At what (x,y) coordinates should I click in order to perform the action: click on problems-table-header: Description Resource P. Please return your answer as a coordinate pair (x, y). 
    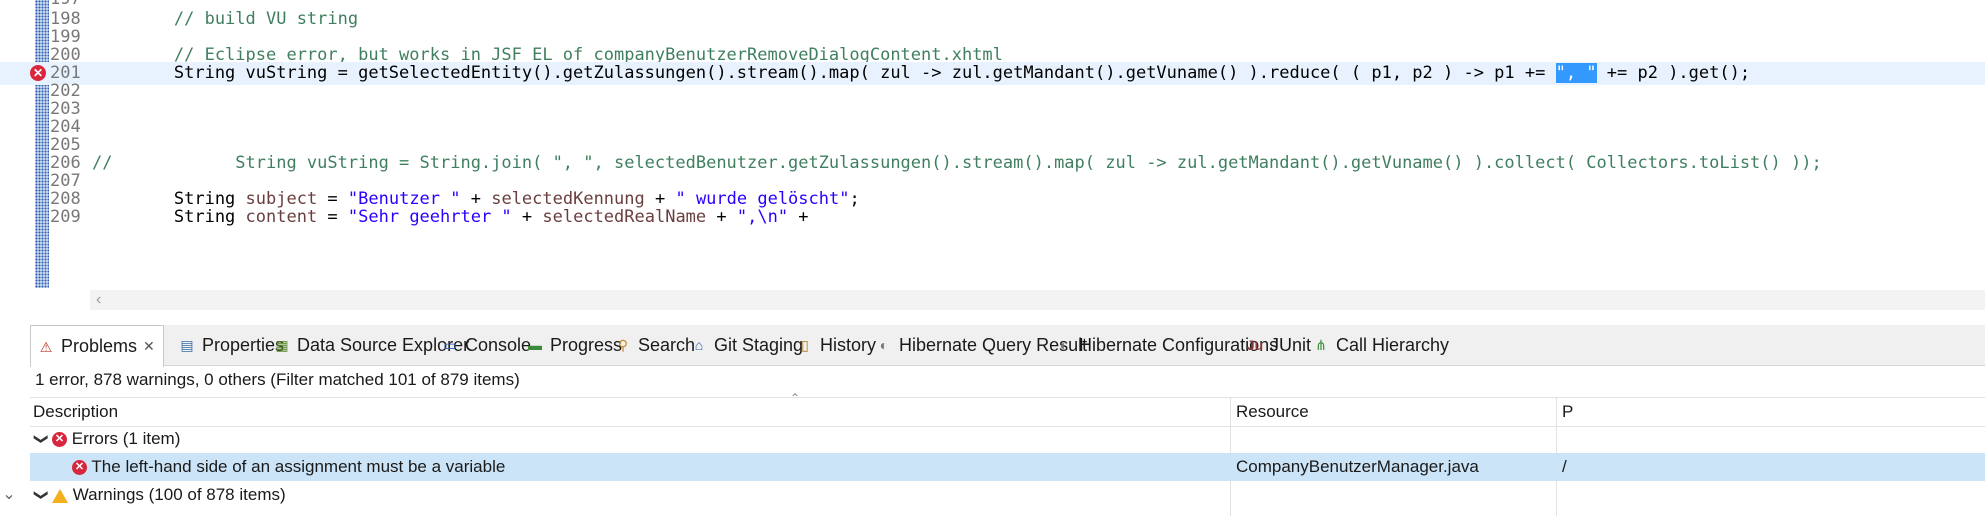
    Looking at the image, I should click on (1007, 412).